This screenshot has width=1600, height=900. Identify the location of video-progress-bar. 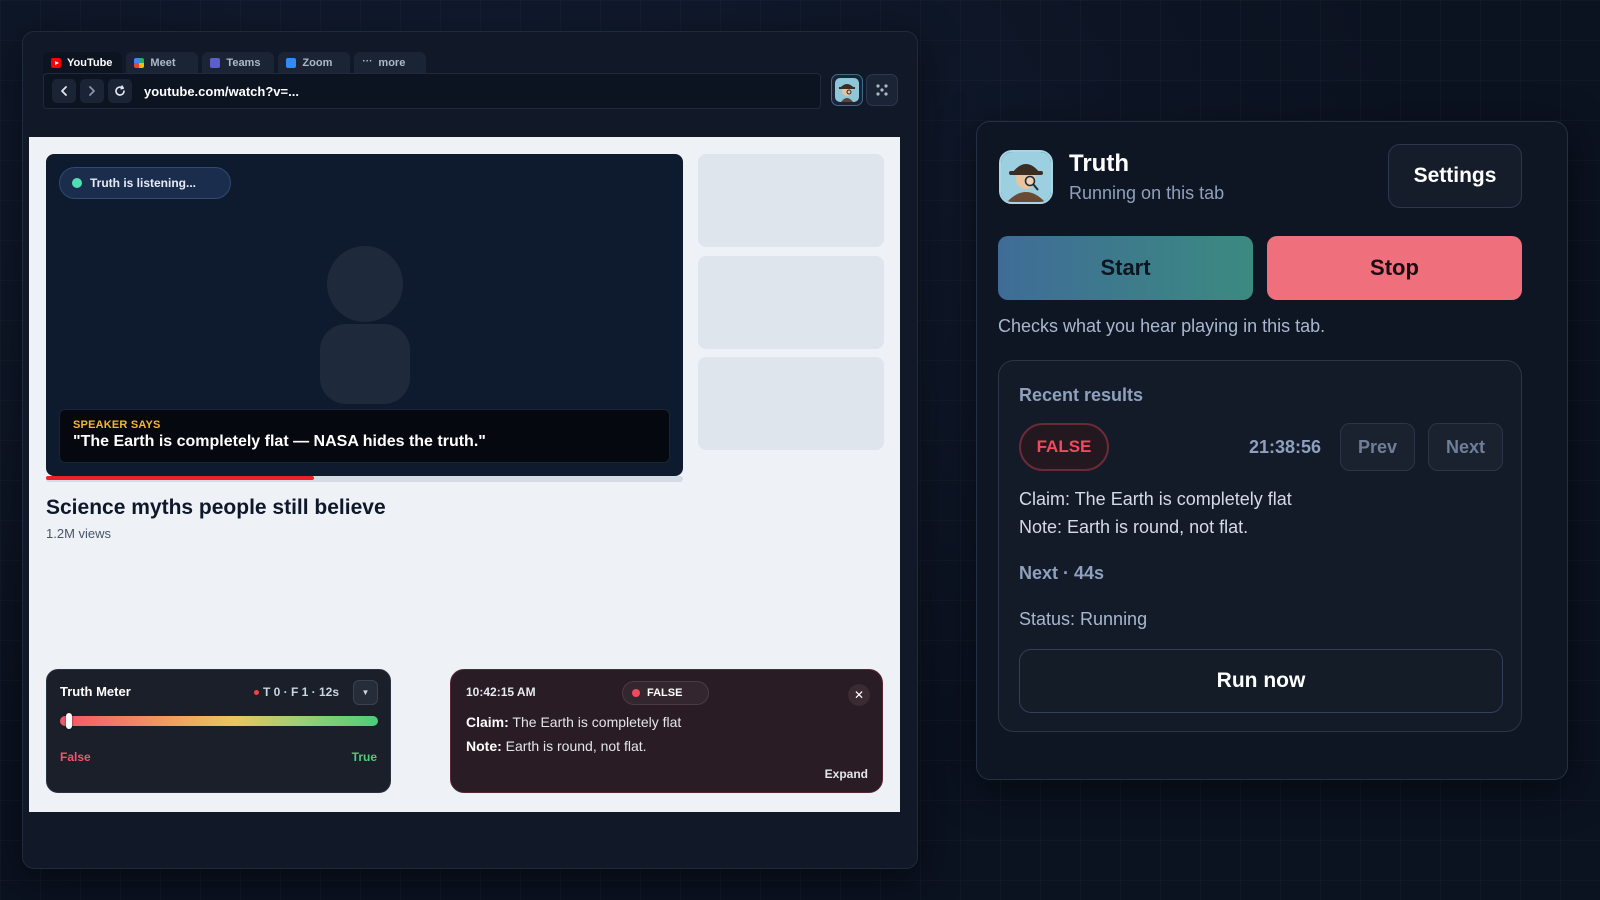
(364, 479).